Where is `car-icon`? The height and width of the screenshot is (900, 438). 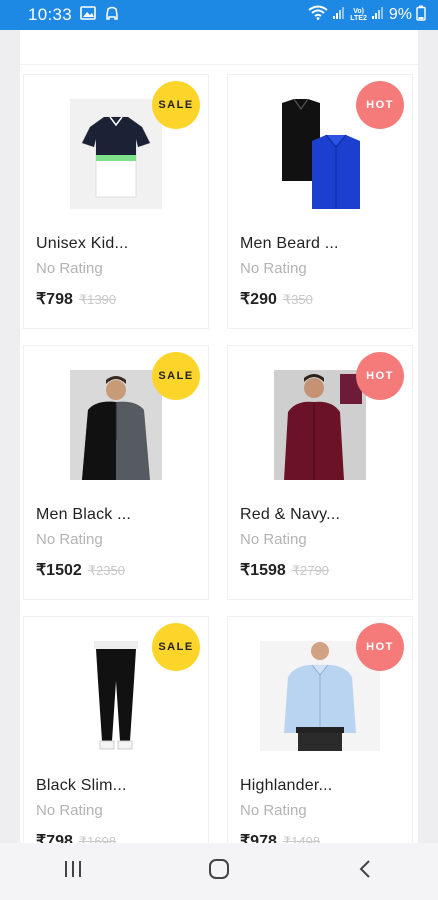
car-icon is located at coordinates (112, 15).